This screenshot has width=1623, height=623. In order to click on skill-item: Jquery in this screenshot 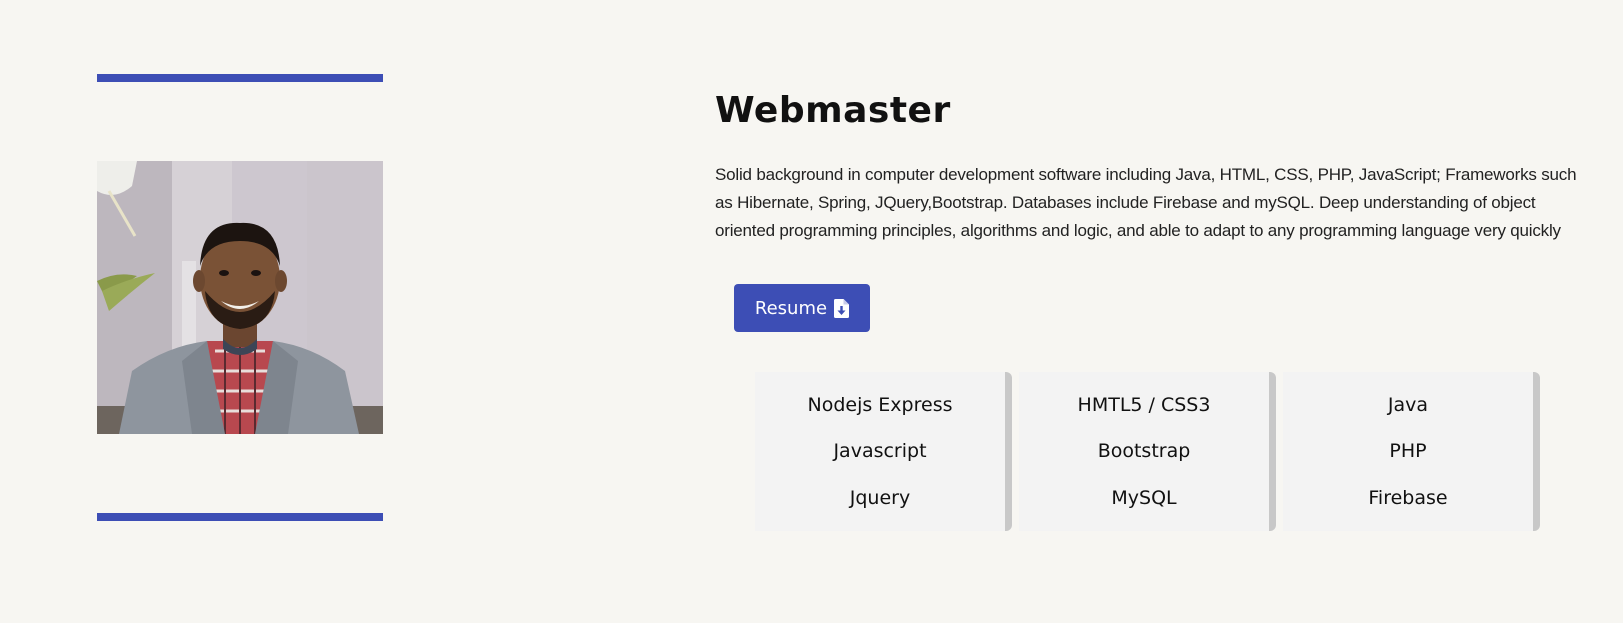, I will do `click(880, 497)`.